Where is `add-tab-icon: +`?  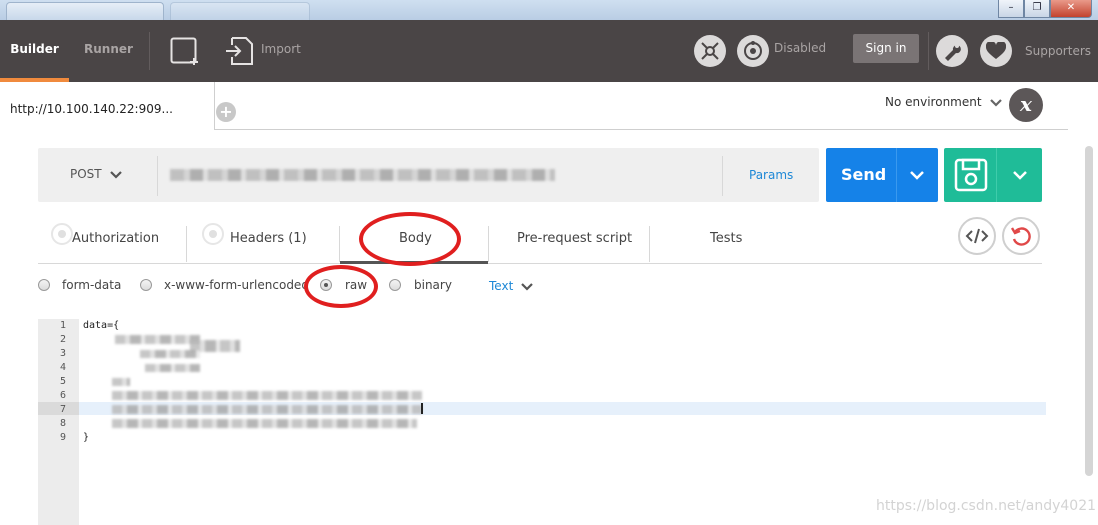 add-tab-icon: + is located at coordinates (226, 112).